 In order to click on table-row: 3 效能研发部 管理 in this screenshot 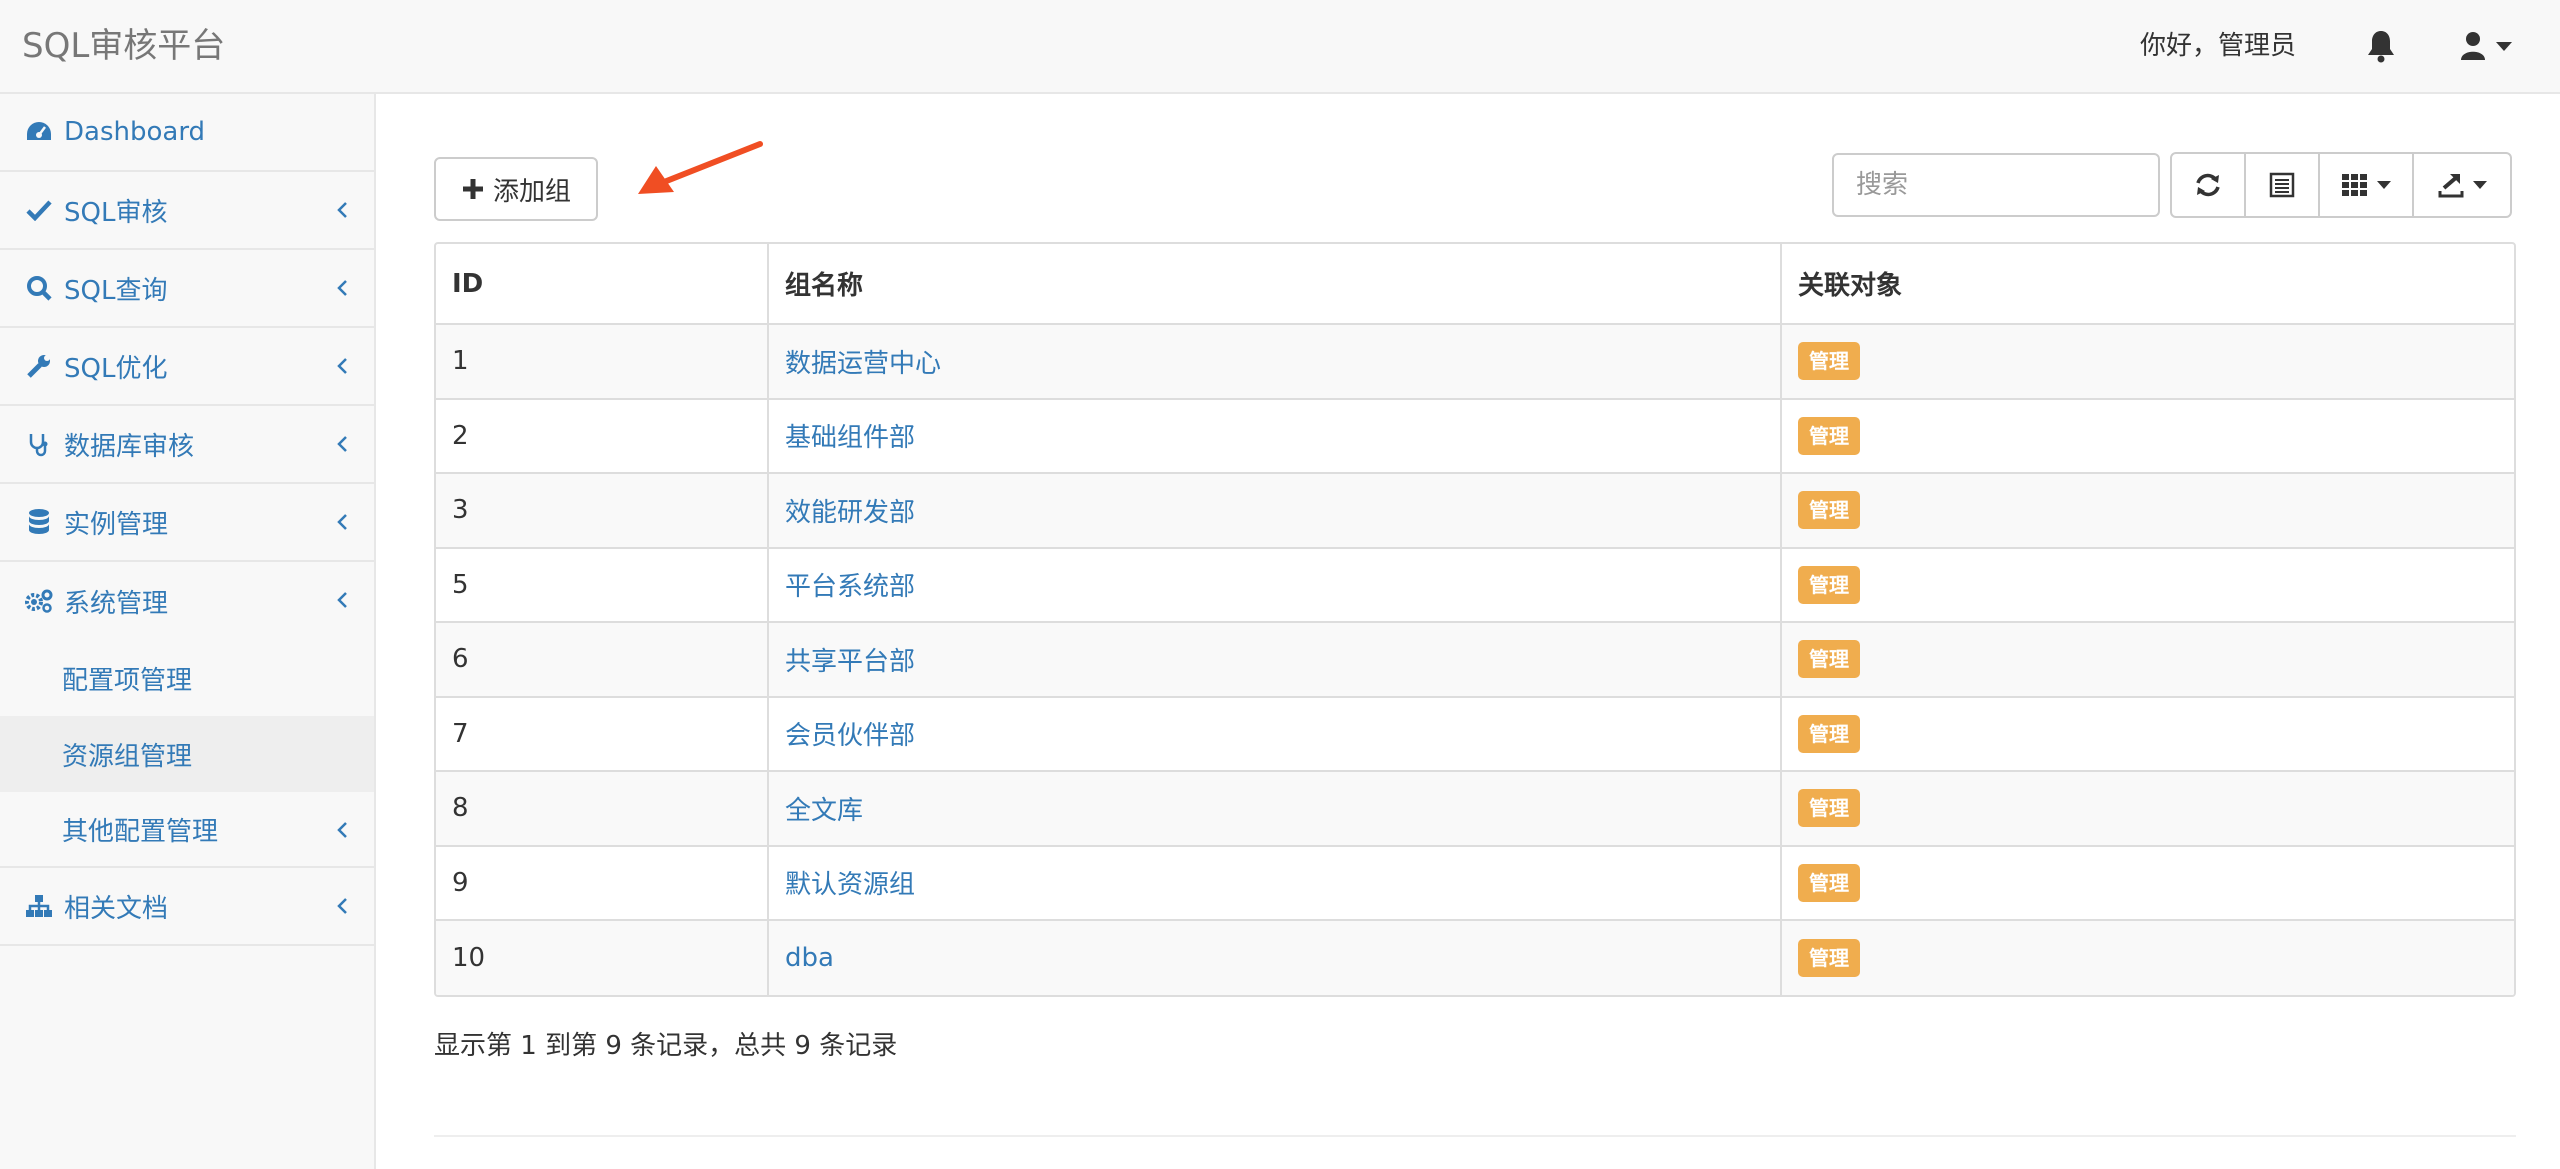, I will do `click(1475, 511)`.